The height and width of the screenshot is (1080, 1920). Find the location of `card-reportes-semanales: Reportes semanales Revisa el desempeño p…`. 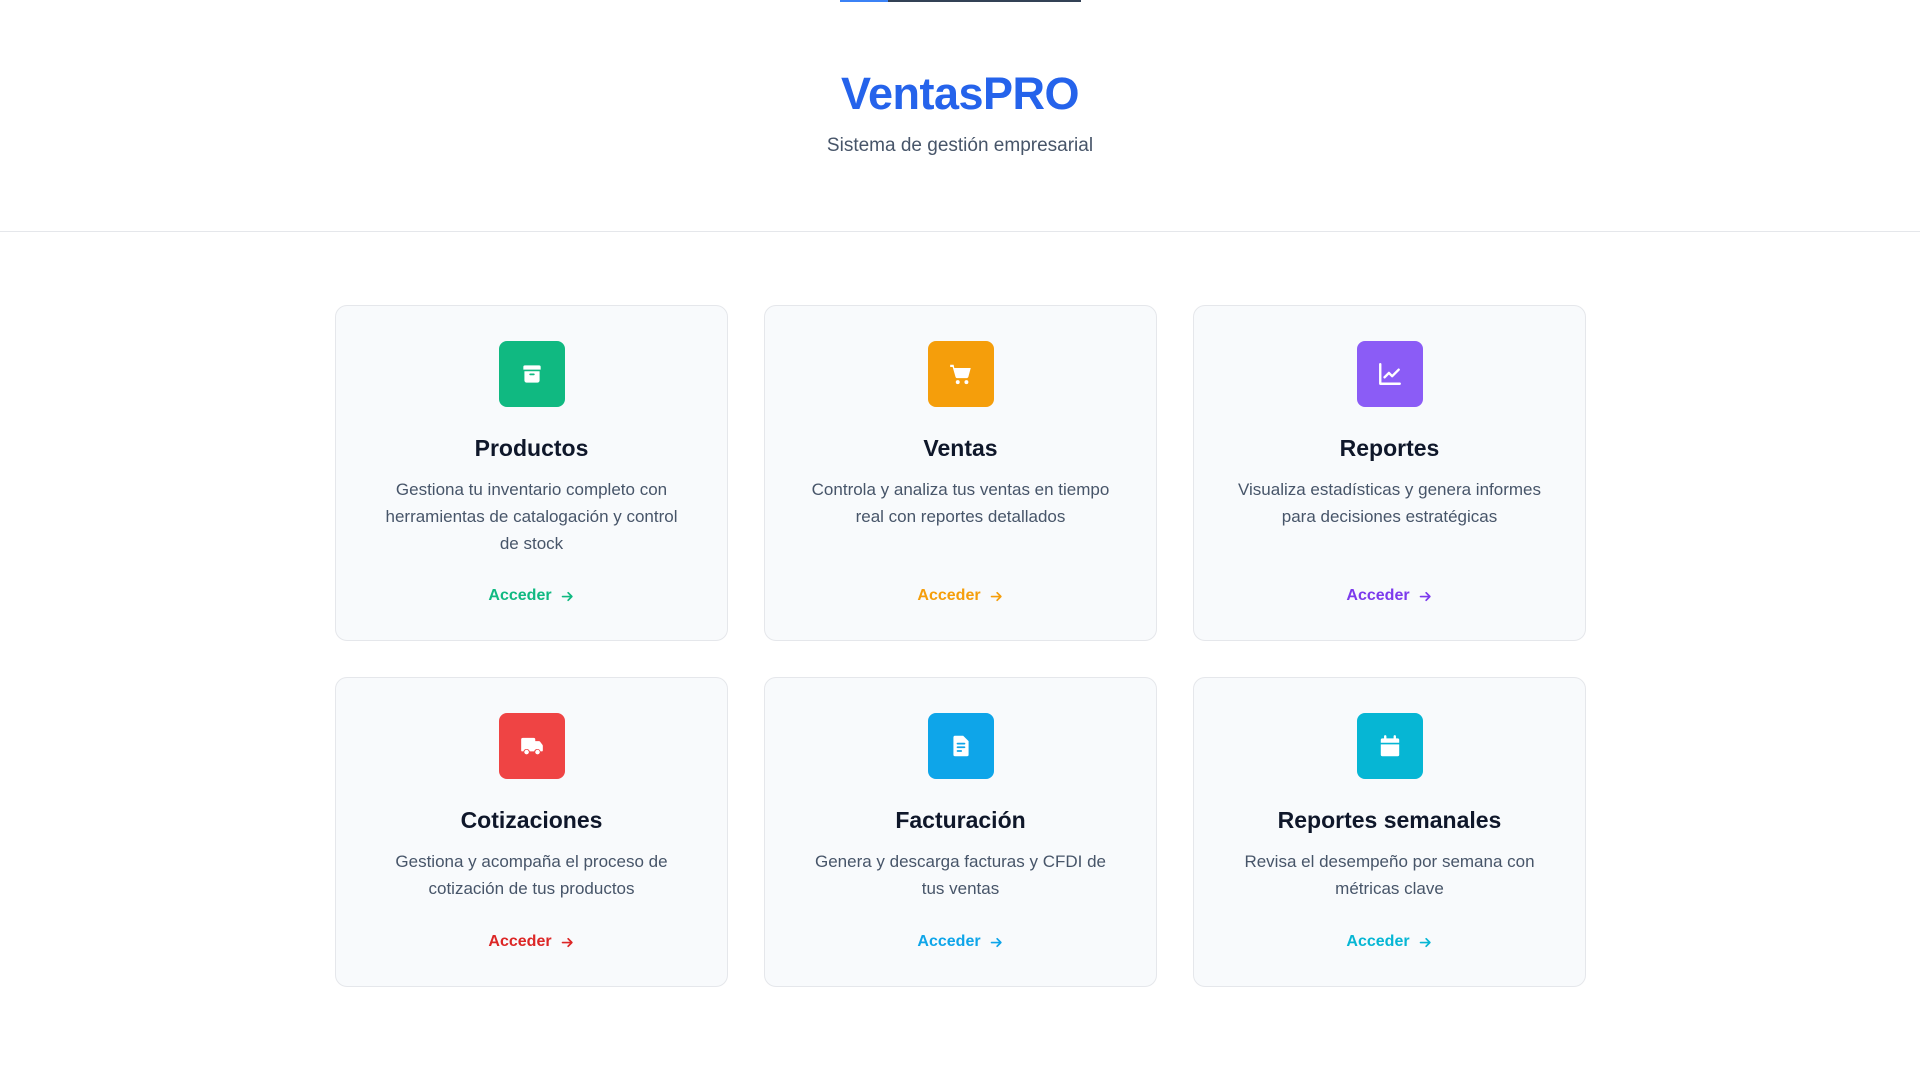

card-reportes-semanales: Reportes semanales Revisa el desempeño p… is located at coordinates (1389, 832).